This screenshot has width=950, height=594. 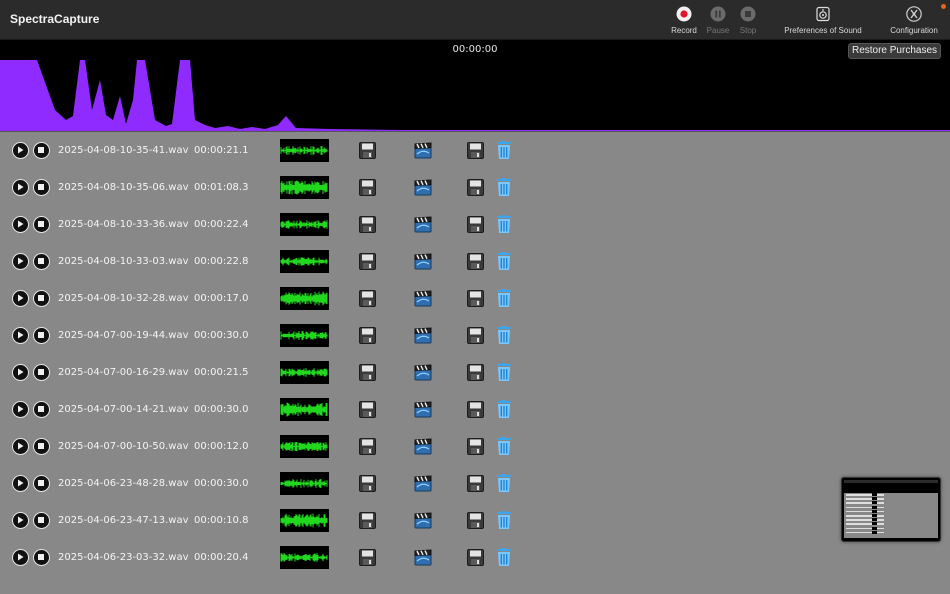 I want to click on recording-row: 2025-04-07-00-19-44.wav 00:00:30.0, so click(x=475, y=335).